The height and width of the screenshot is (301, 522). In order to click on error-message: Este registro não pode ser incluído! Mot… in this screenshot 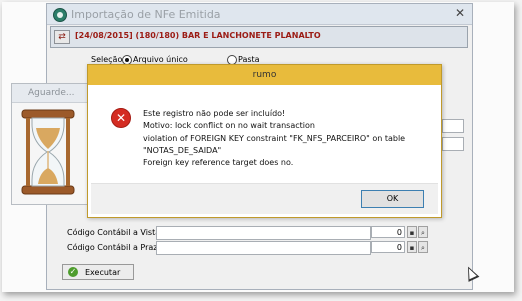, I will do `click(274, 138)`.